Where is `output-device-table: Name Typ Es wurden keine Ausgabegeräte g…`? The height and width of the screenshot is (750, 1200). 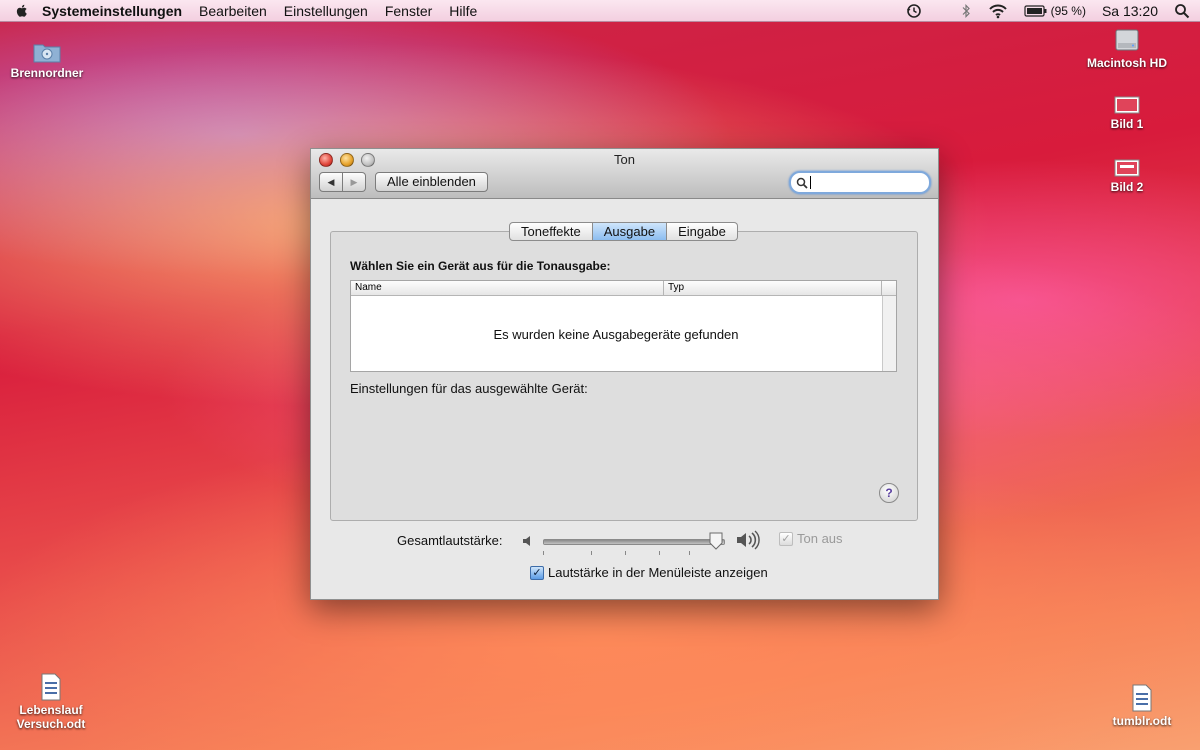 output-device-table: Name Typ Es wurden keine Ausgabegeräte g… is located at coordinates (623, 326).